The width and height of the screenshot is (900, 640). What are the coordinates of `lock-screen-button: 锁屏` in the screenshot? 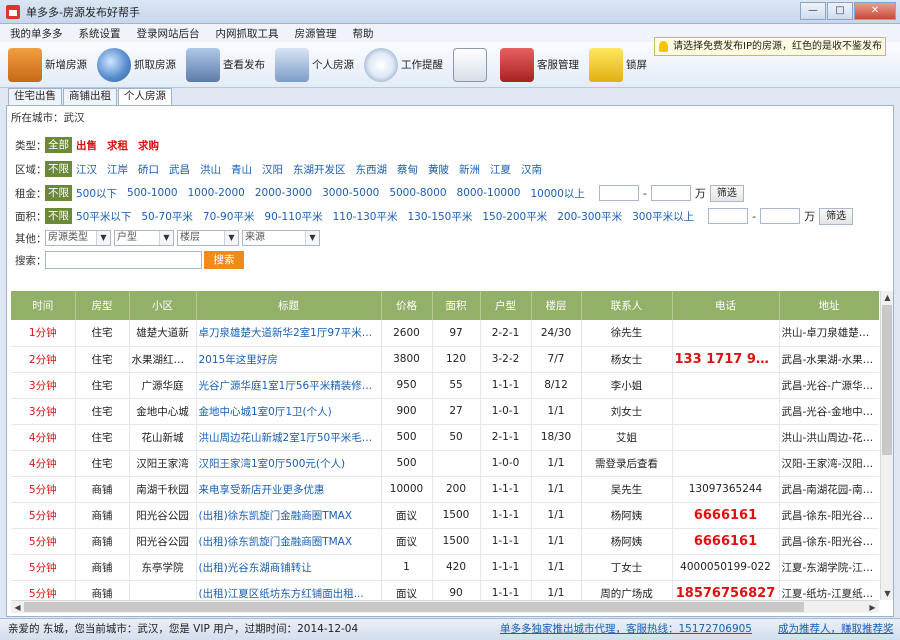 It's located at (618, 64).